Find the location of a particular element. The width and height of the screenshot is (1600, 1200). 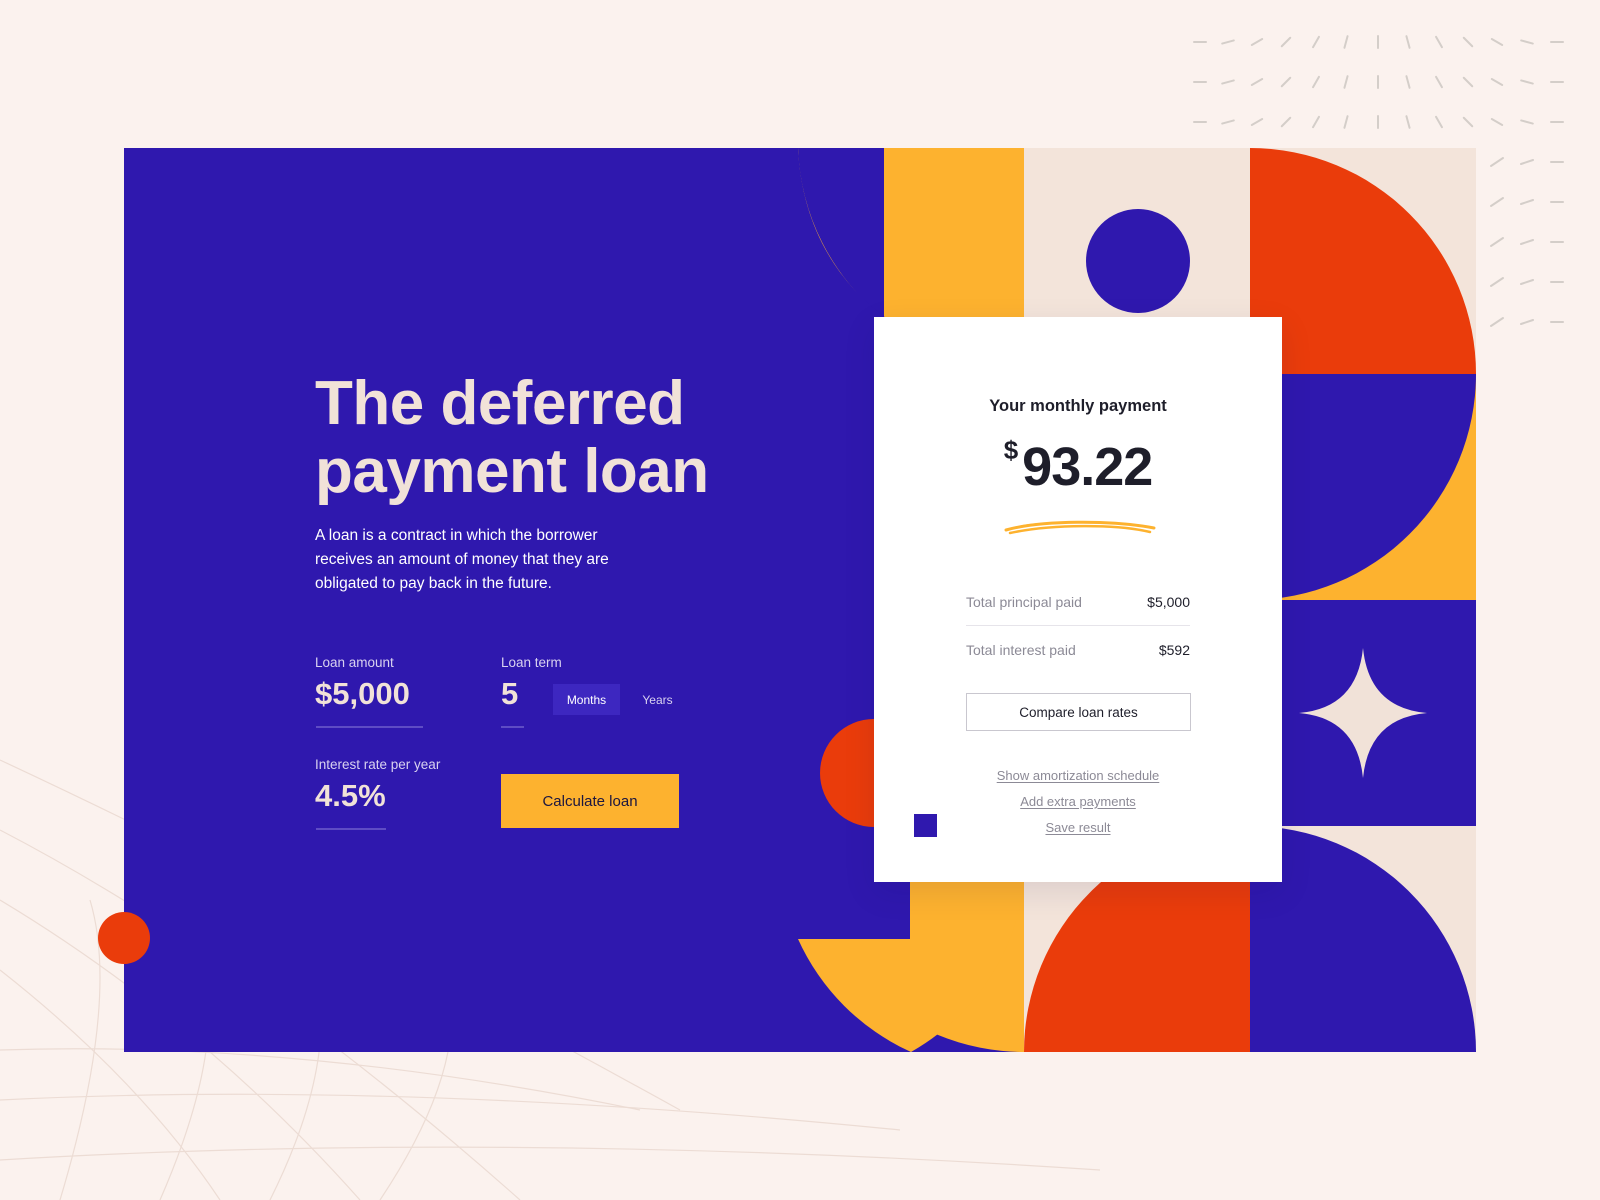

interest-paid-label: Total interest paid is located at coordinates (1021, 650).